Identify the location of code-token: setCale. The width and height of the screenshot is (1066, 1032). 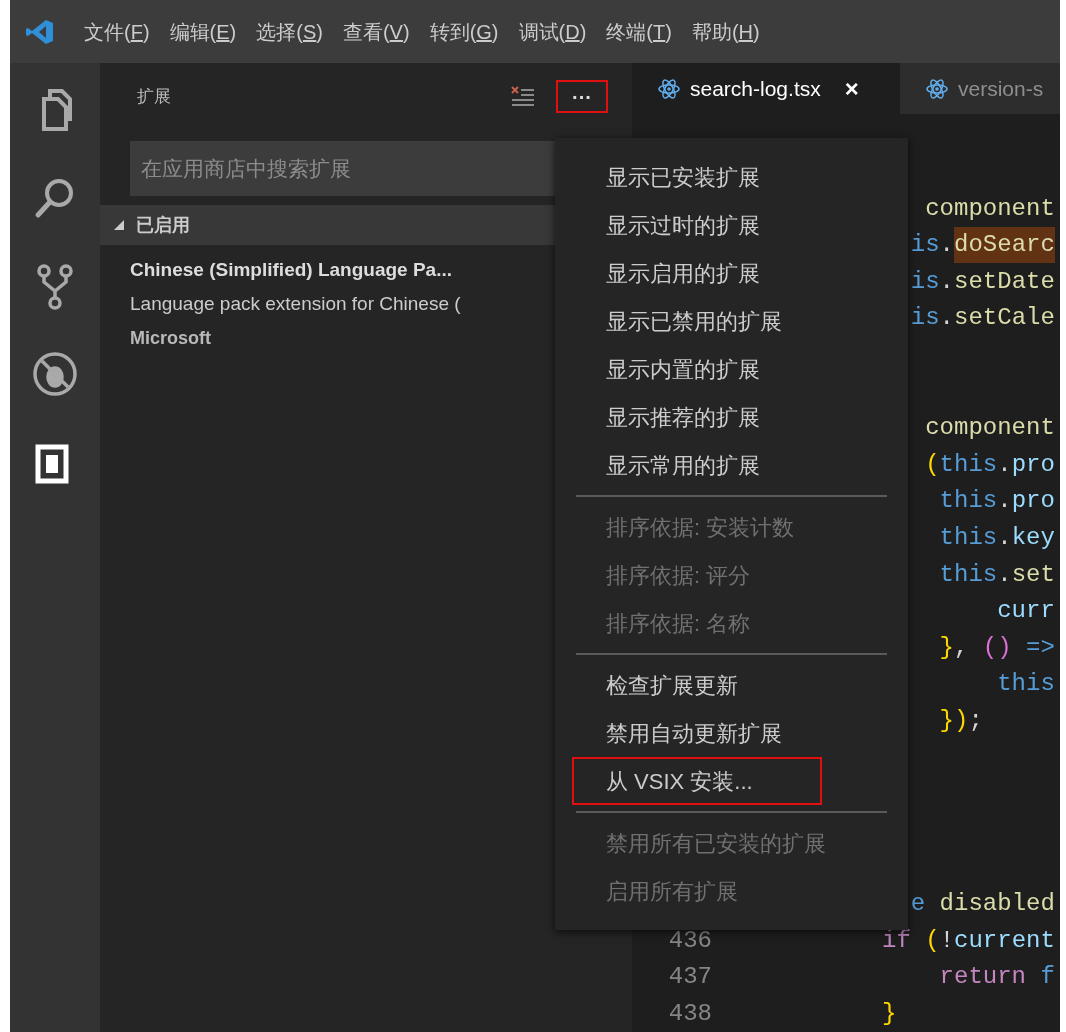
(1004, 318).